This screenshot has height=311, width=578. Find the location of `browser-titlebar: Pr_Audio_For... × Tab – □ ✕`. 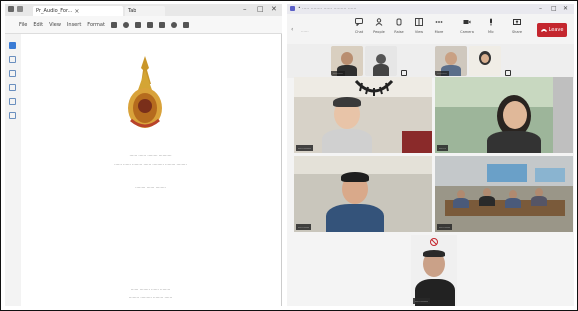

browser-titlebar: Pr_Audio_For... × Tab – □ ✕ is located at coordinates (143, 10).